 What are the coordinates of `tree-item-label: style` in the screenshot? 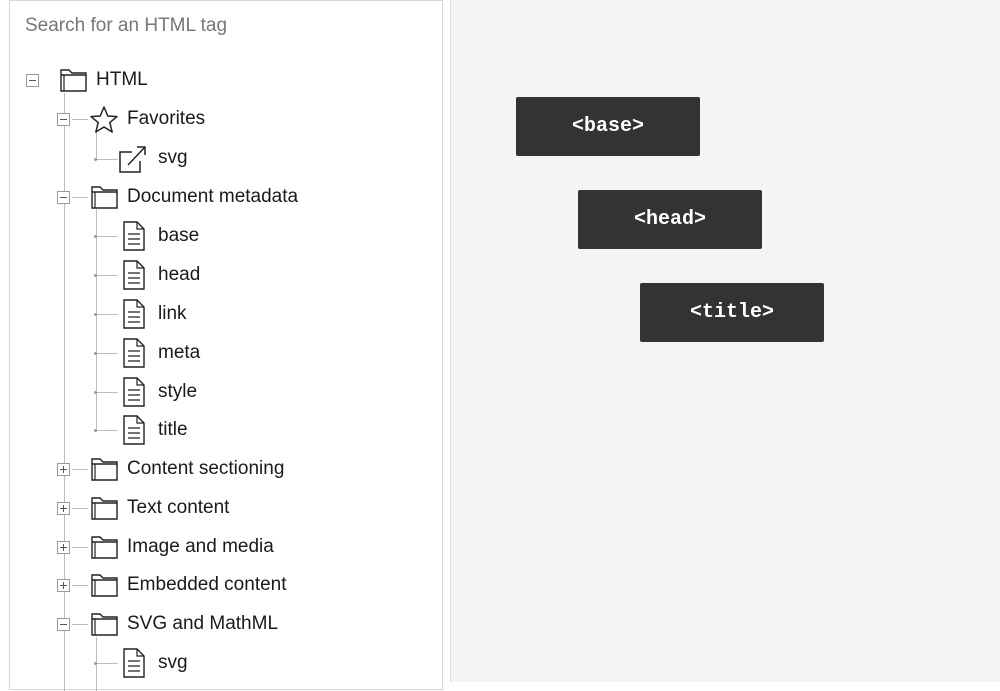 It's located at (177, 392).